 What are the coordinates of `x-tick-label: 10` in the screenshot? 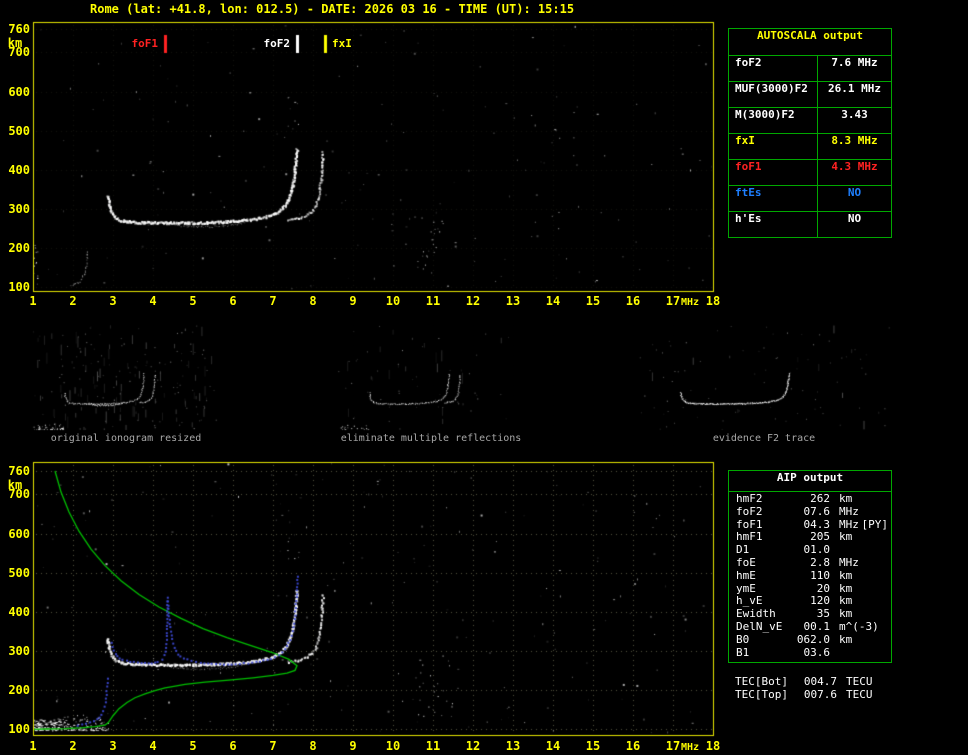 It's located at (393, 746).